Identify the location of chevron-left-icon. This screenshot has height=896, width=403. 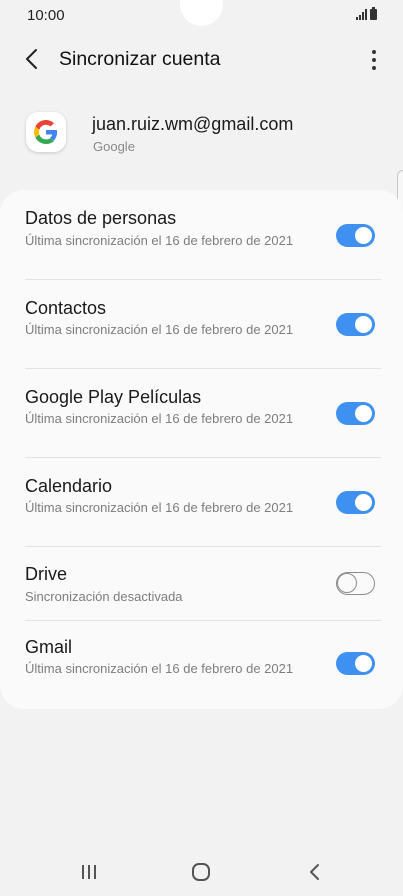
(31, 59).